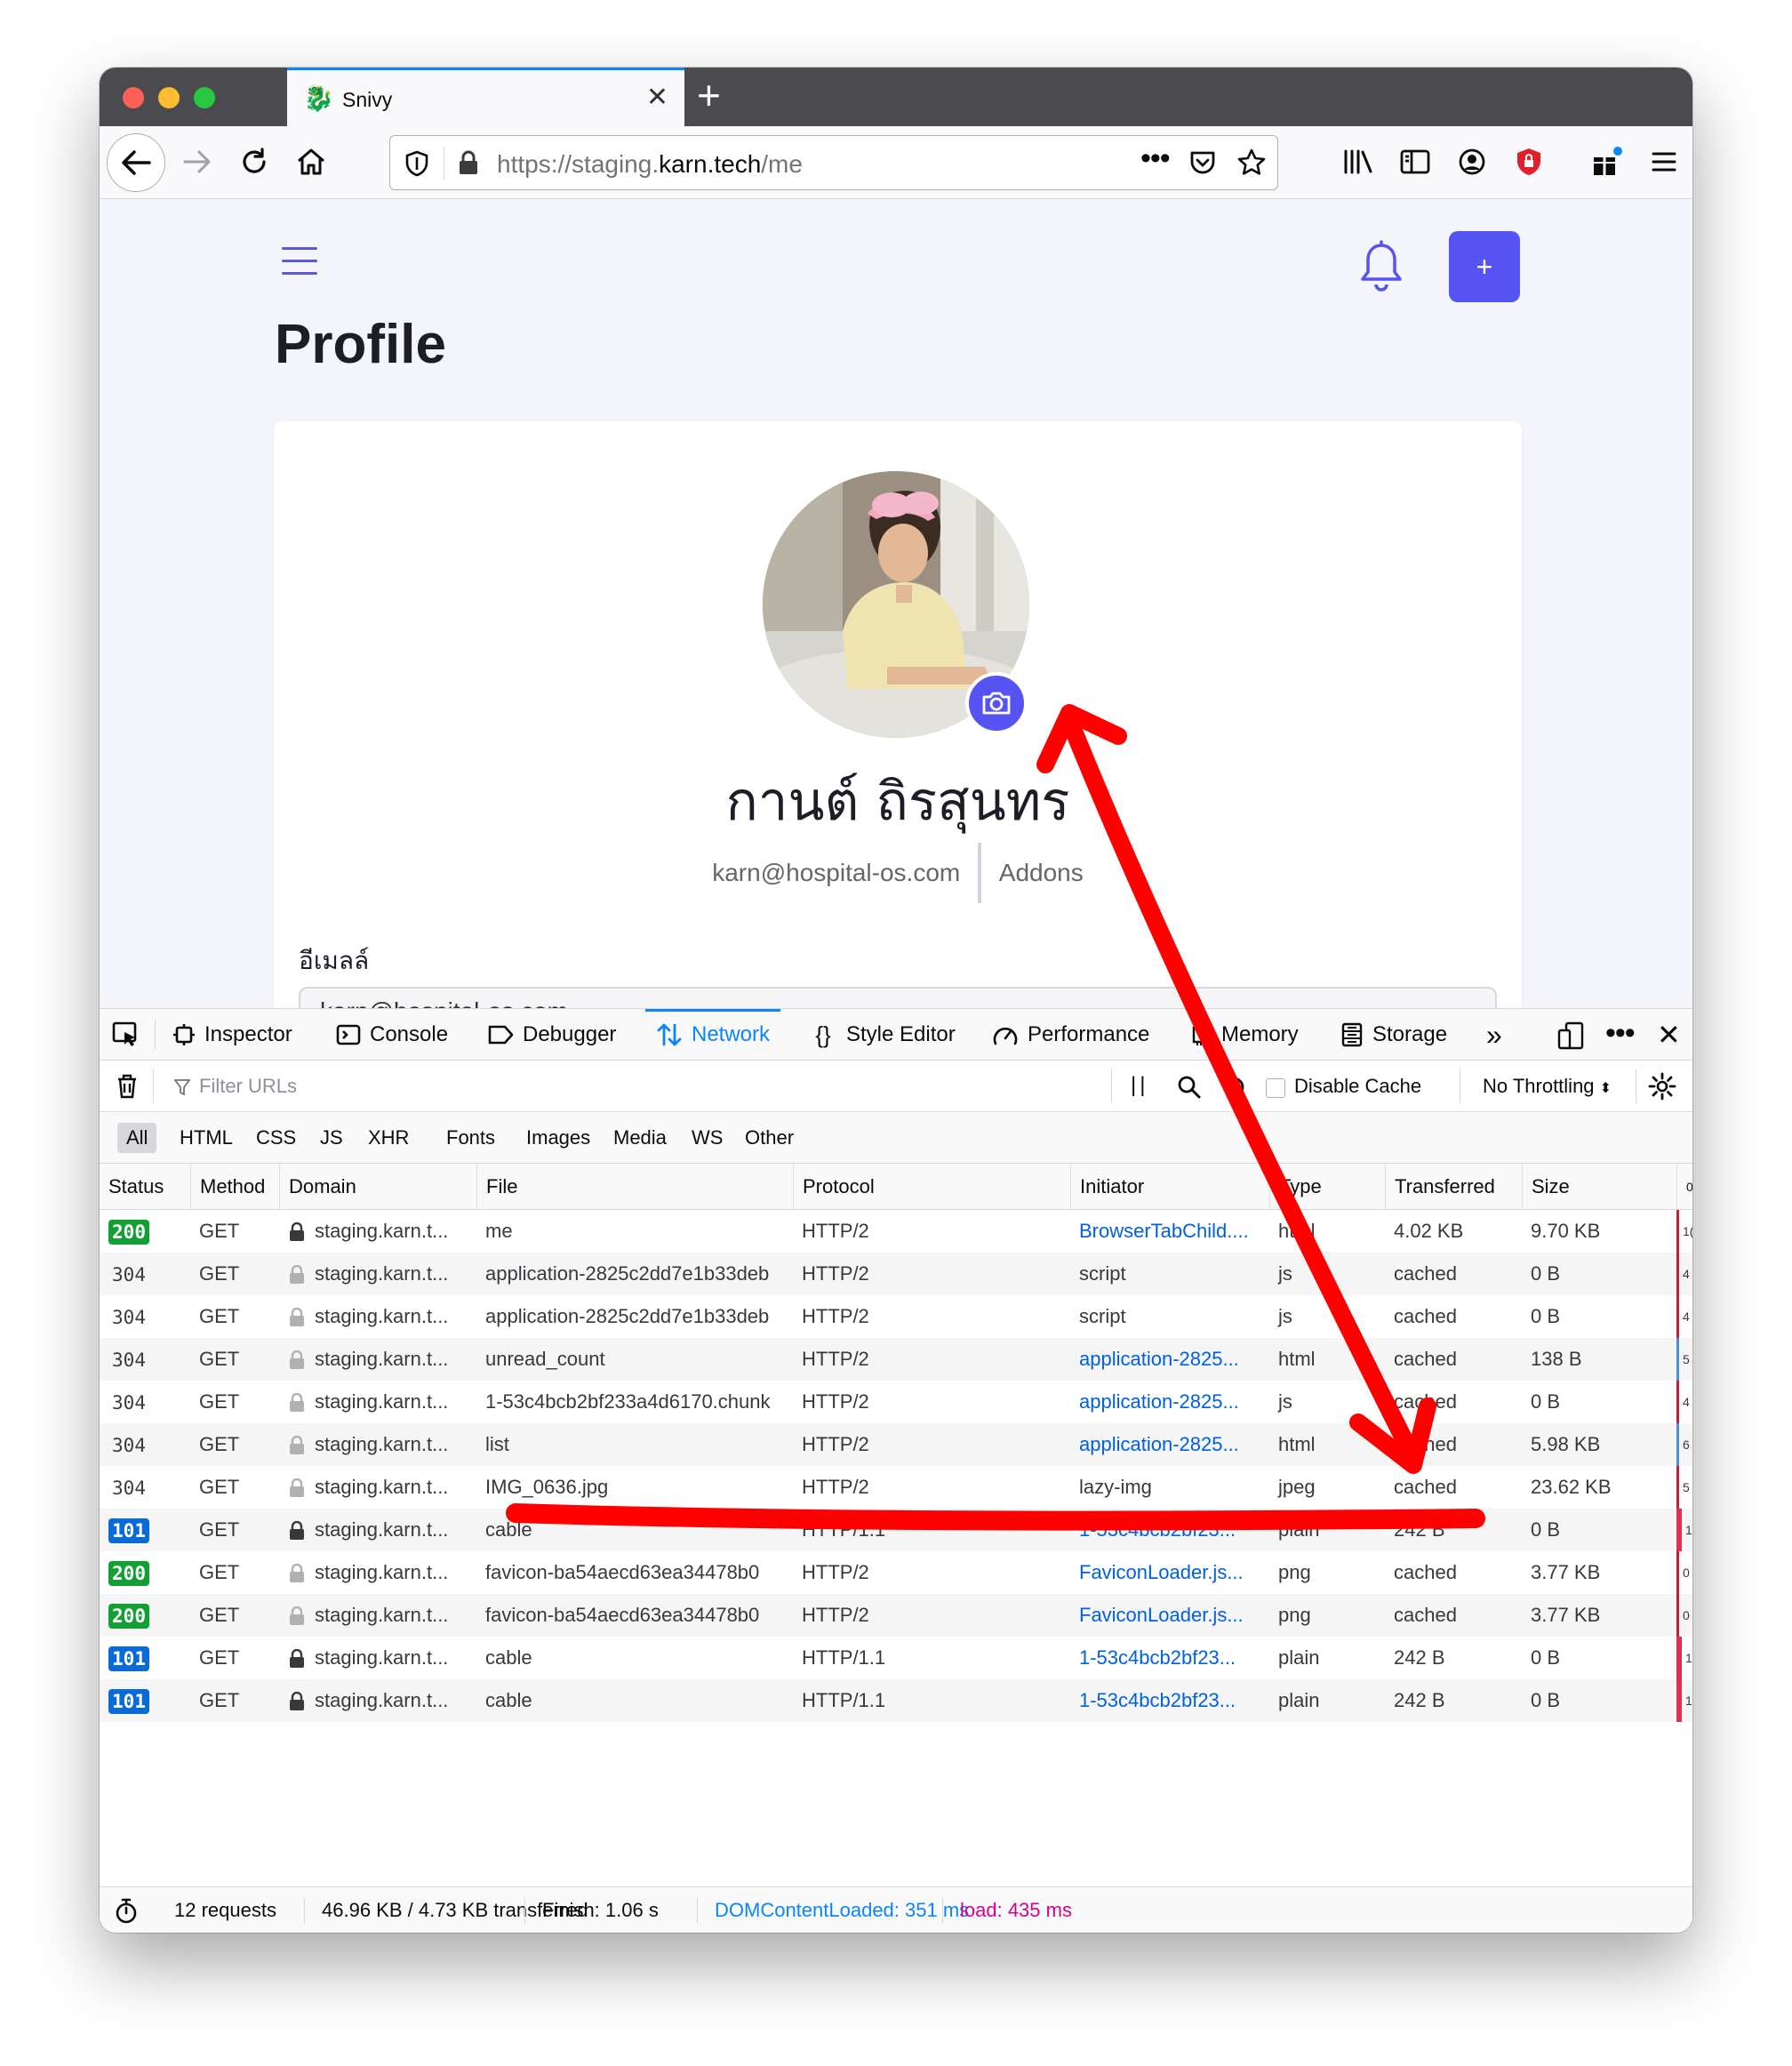 The width and height of the screenshot is (1792, 2066). I want to click on bookmark-star-icon, so click(1251, 163).